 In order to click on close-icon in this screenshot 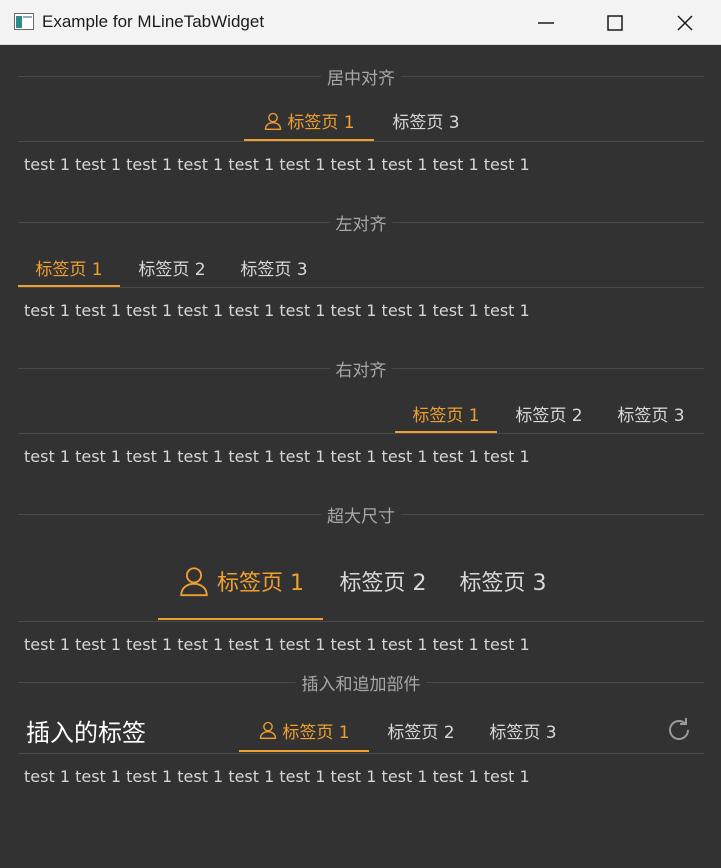, I will do `click(685, 23)`.